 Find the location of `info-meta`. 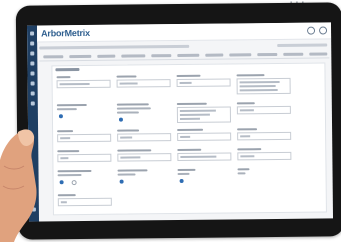

info-meta is located at coordinates (302, 45).